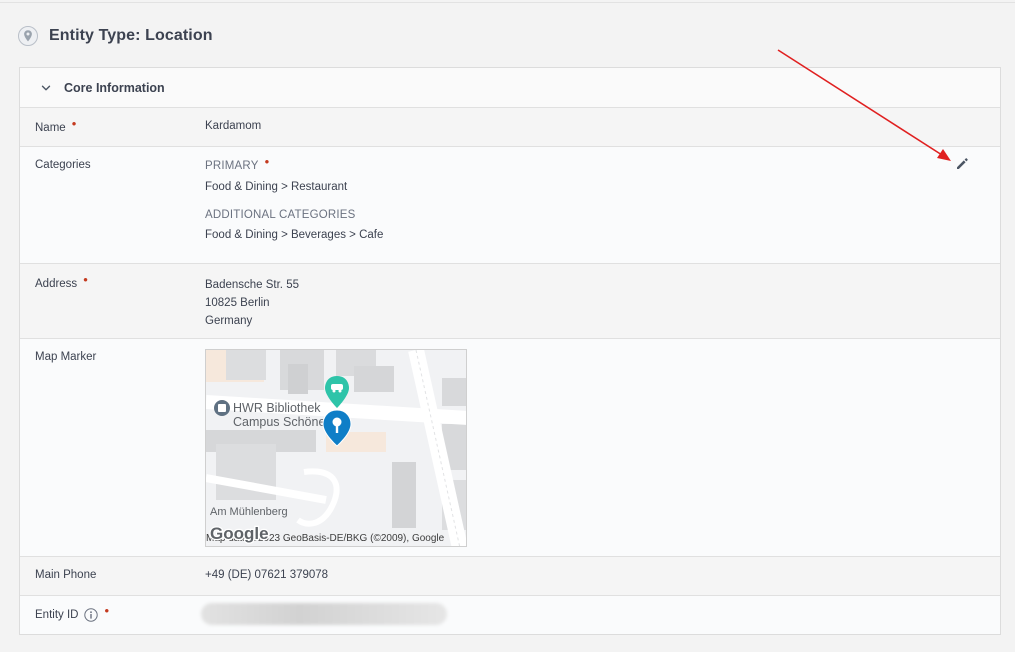  What do you see at coordinates (28, 36) in the screenshot?
I see `location-pin-icon` at bounding box center [28, 36].